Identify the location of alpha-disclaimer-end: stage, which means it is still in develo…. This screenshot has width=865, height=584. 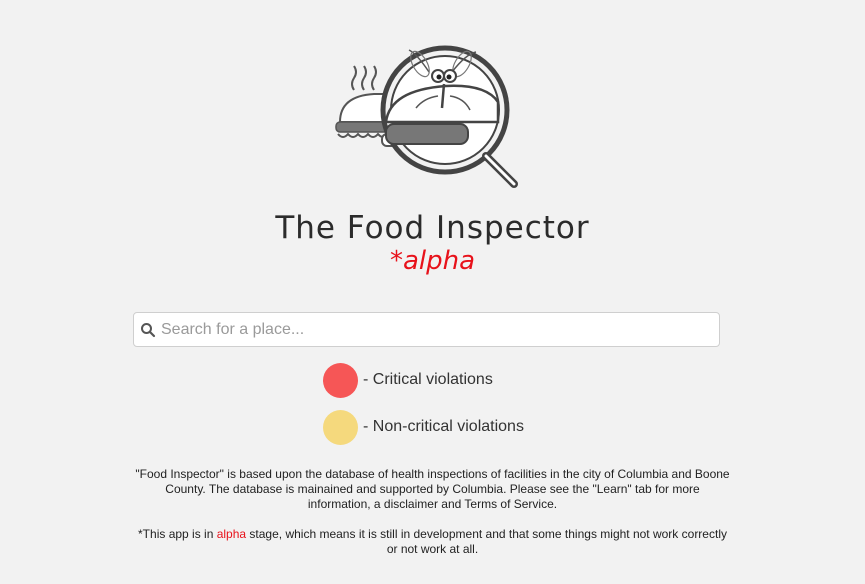
(486, 541).